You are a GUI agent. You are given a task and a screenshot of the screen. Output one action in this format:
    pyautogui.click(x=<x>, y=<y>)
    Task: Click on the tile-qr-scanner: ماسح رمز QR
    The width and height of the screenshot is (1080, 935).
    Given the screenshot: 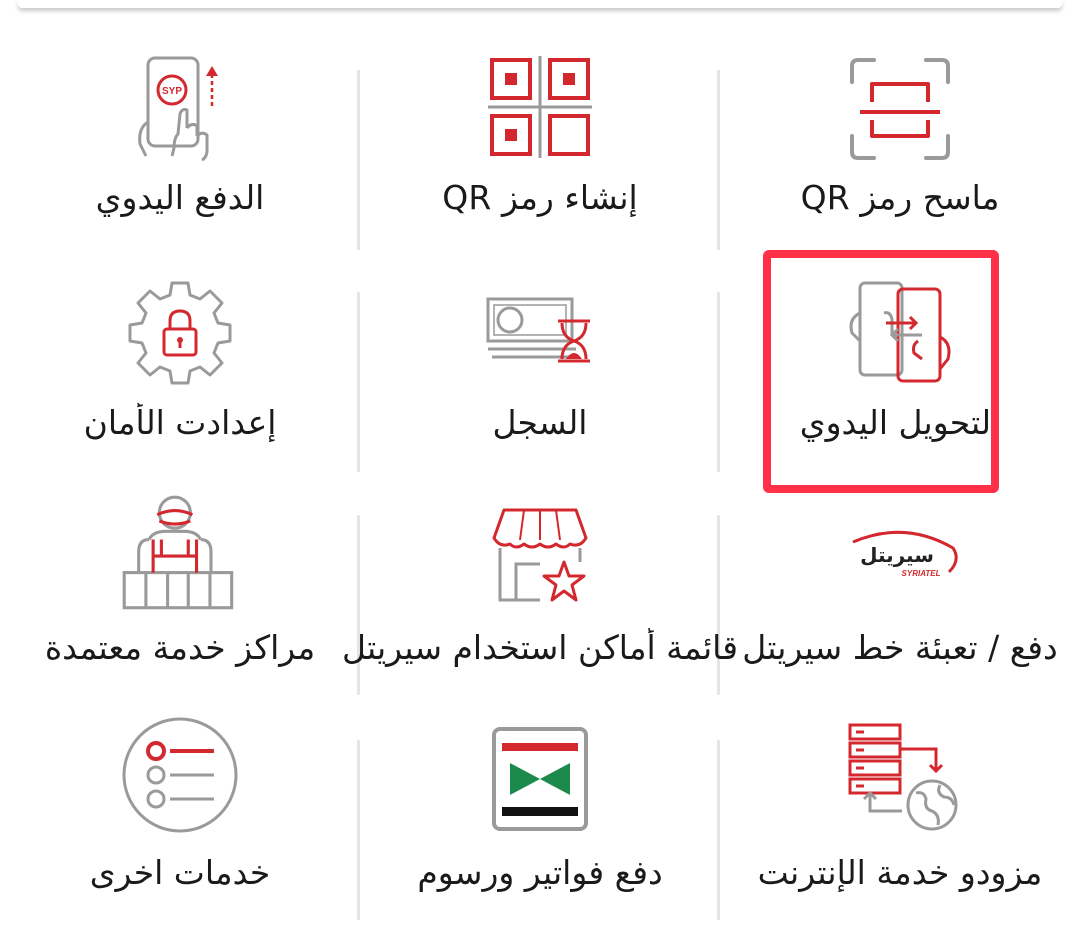 What is the action you would take?
    pyautogui.click(x=900, y=112)
    